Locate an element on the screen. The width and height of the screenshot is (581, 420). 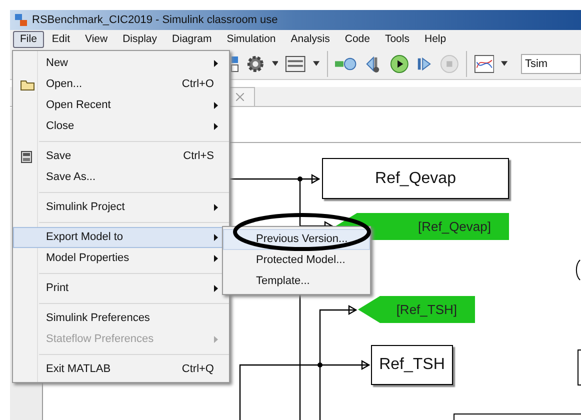
menu-item: Help is located at coordinates (435, 39).